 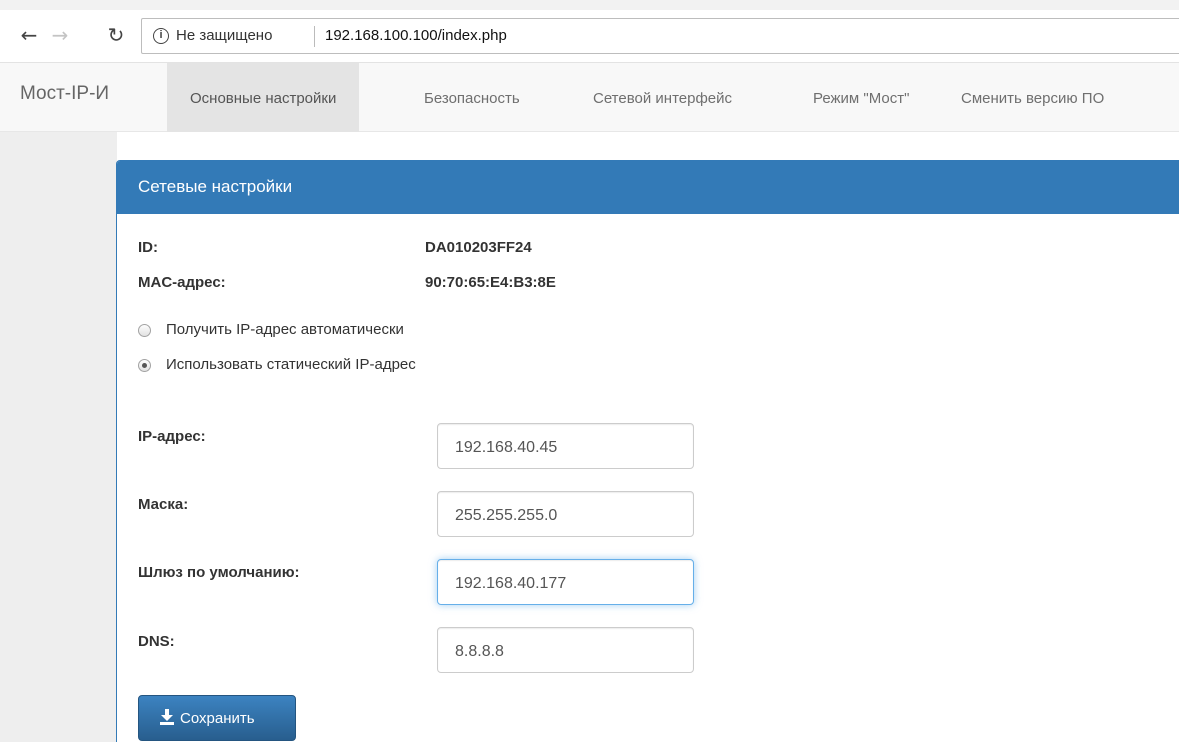 What do you see at coordinates (161, 36) in the screenshot?
I see `info-icon: i` at bounding box center [161, 36].